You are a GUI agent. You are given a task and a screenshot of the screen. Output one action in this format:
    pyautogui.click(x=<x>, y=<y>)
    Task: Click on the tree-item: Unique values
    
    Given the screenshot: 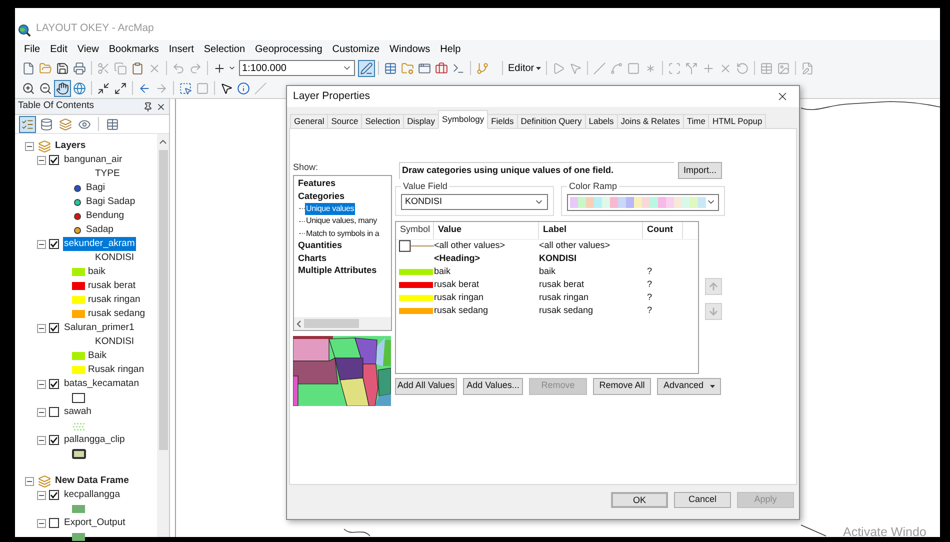 What is the action you would take?
    pyautogui.click(x=330, y=208)
    